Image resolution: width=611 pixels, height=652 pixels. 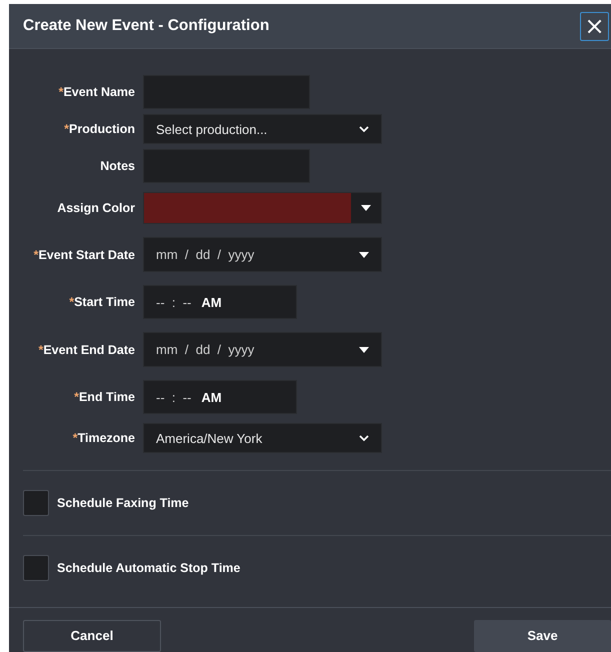 What do you see at coordinates (86, 349) in the screenshot?
I see `field-label: *Event End Date` at bounding box center [86, 349].